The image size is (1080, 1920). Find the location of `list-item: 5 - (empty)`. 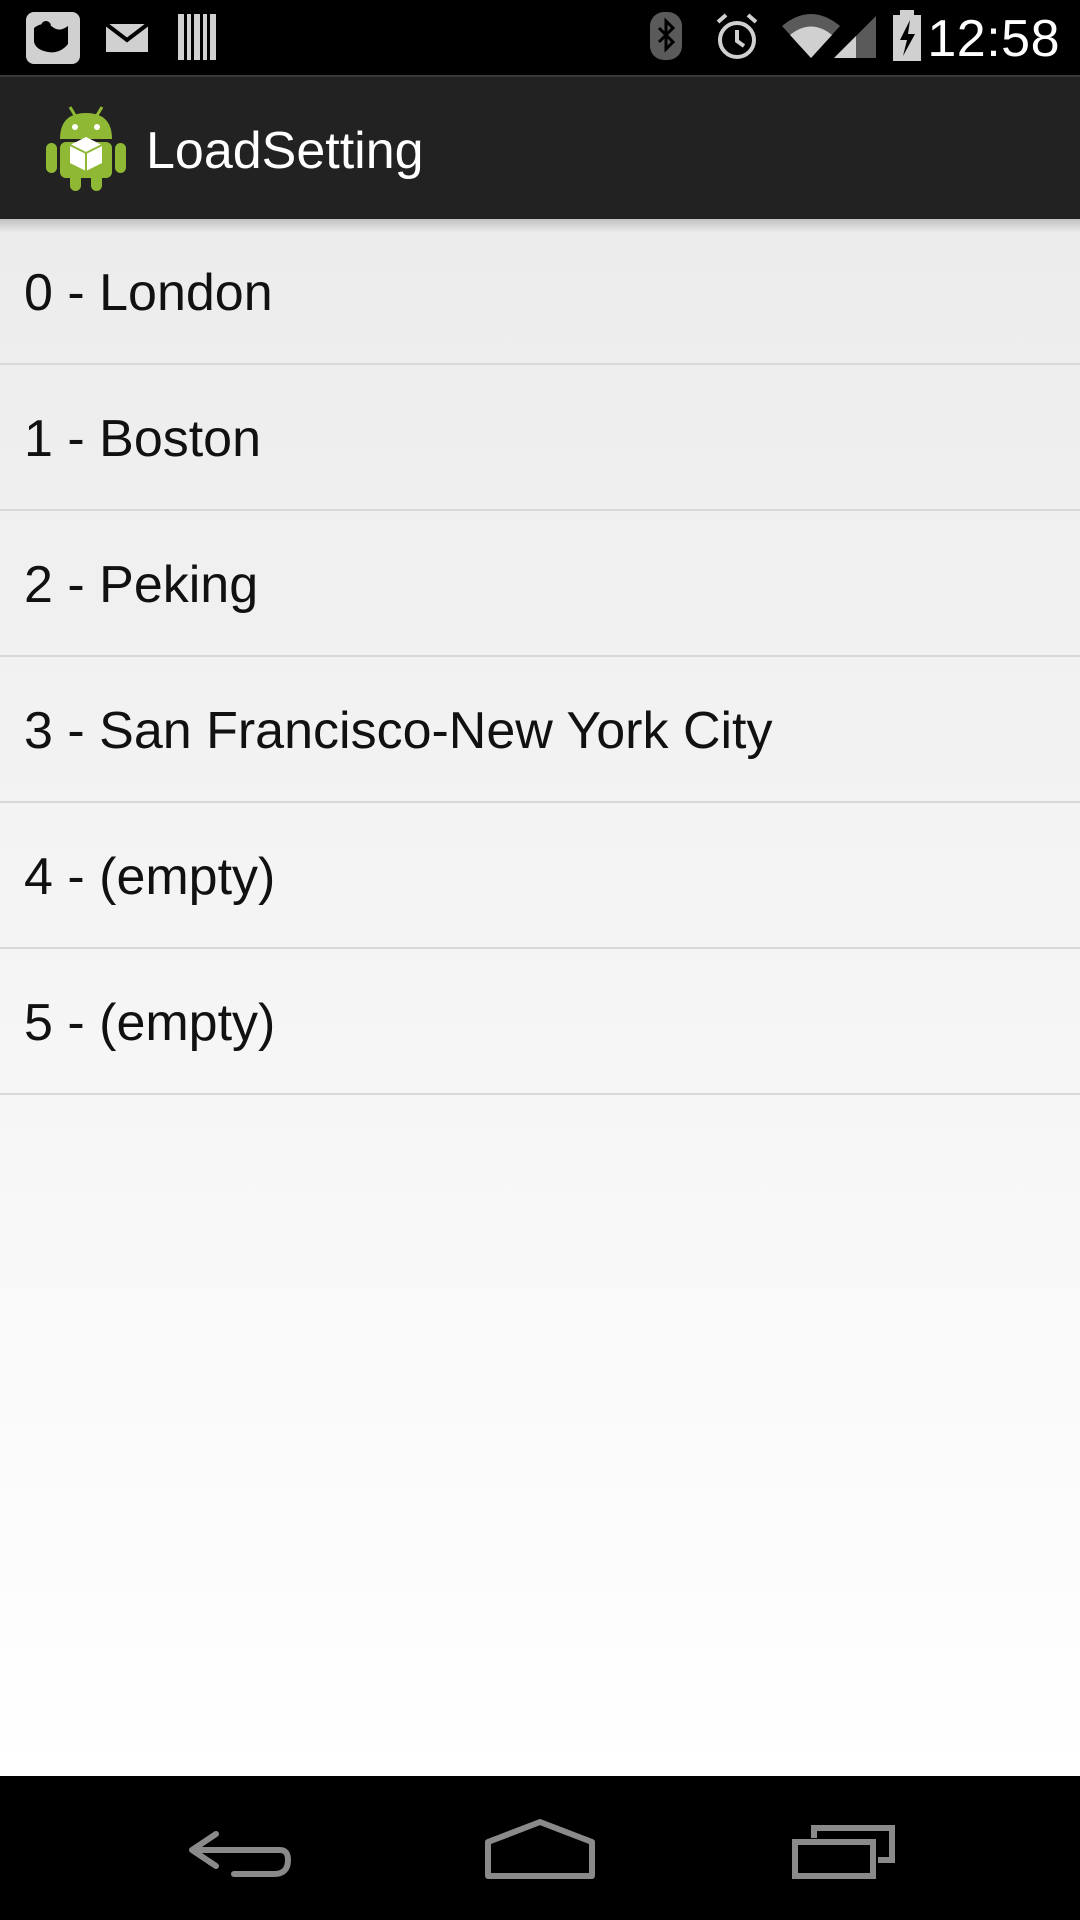

list-item: 5 - (empty) is located at coordinates (540, 1022).